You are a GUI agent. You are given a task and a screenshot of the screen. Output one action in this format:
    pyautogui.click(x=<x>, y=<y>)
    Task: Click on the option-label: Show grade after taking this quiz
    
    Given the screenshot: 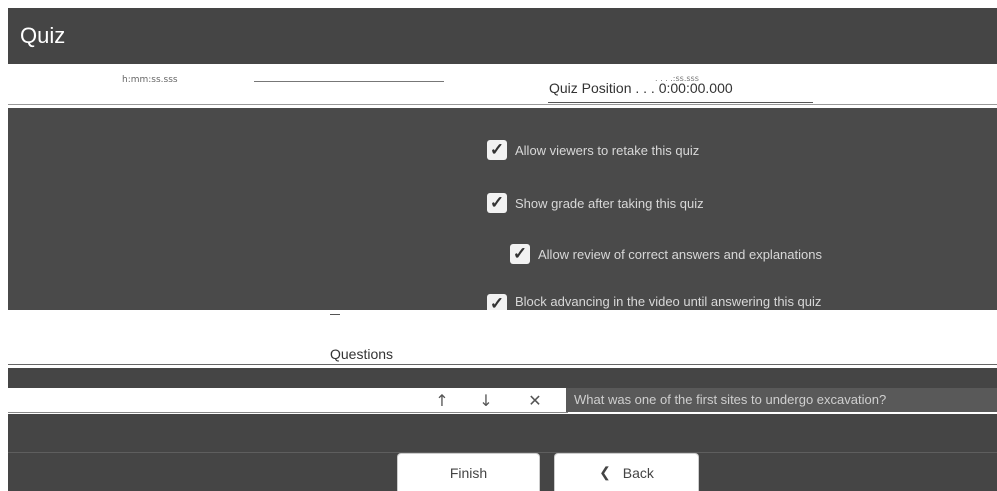 What is the action you would take?
    pyautogui.click(x=609, y=203)
    